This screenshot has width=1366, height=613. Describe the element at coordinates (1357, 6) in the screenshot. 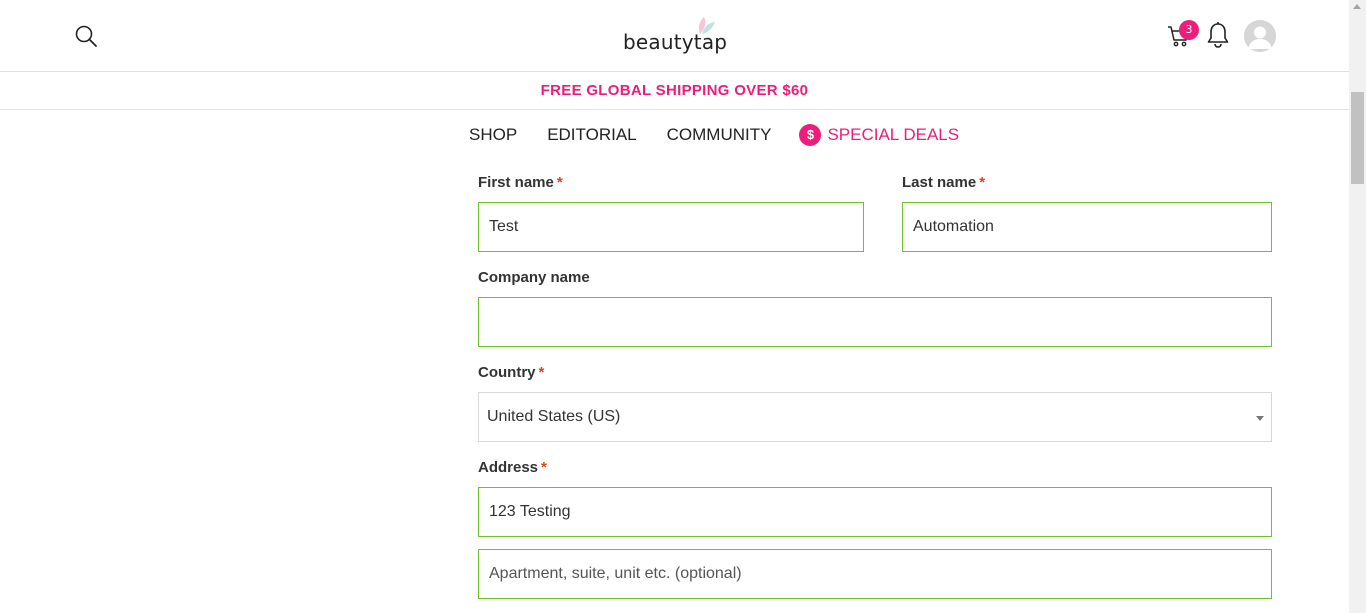

I see `scroll-up-arrow-icon` at that location.